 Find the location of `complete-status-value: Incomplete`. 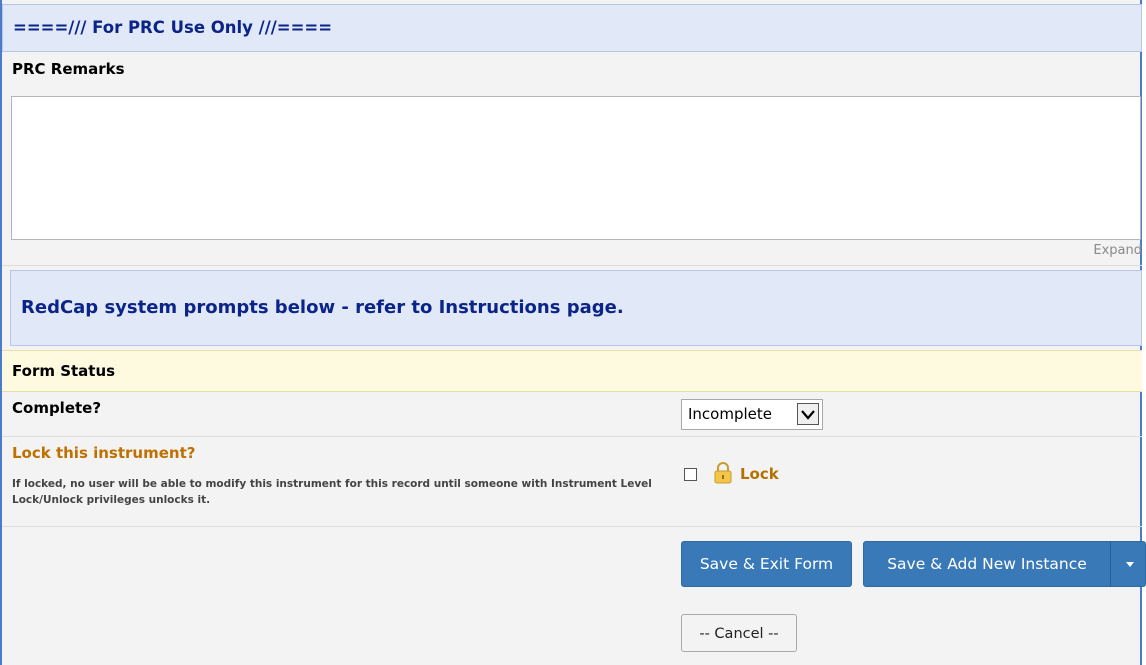

complete-status-value: Incomplete is located at coordinates (730, 414).